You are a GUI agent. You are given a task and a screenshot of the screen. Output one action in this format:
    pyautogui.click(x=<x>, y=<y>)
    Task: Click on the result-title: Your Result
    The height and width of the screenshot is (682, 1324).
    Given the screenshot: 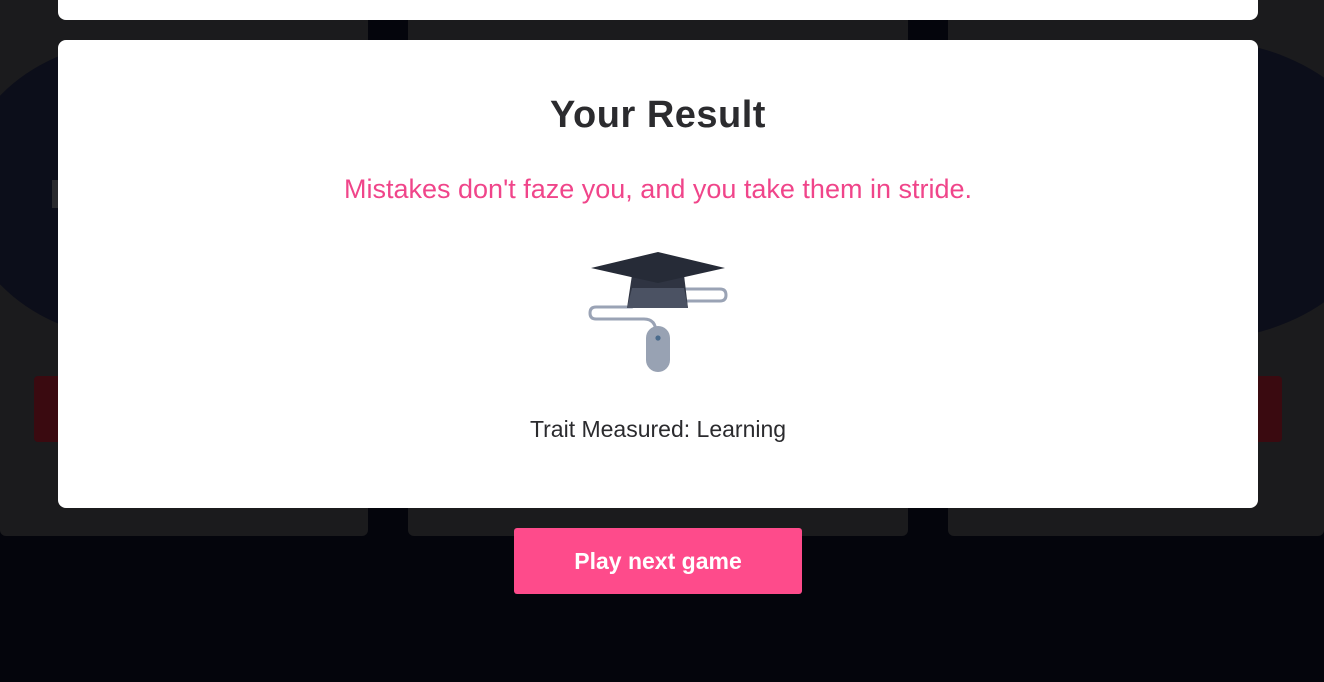 What is the action you would take?
    pyautogui.click(x=658, y=115)
    